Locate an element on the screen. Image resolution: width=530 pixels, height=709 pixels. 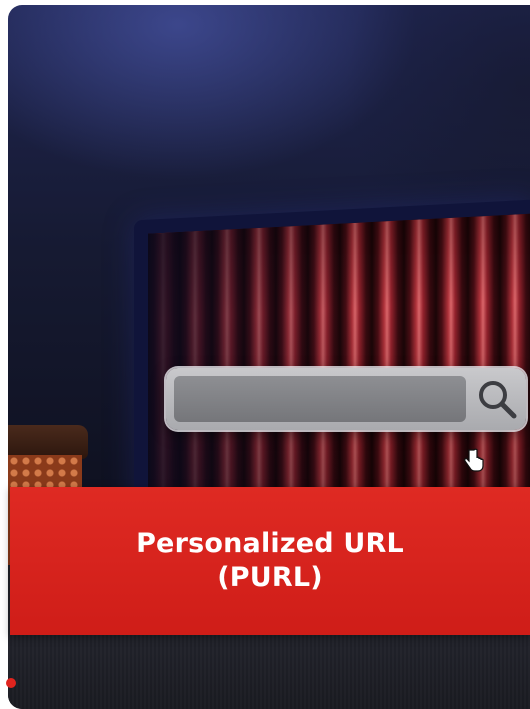
carousel-indicator-dot is located at coordinates (11, 683).